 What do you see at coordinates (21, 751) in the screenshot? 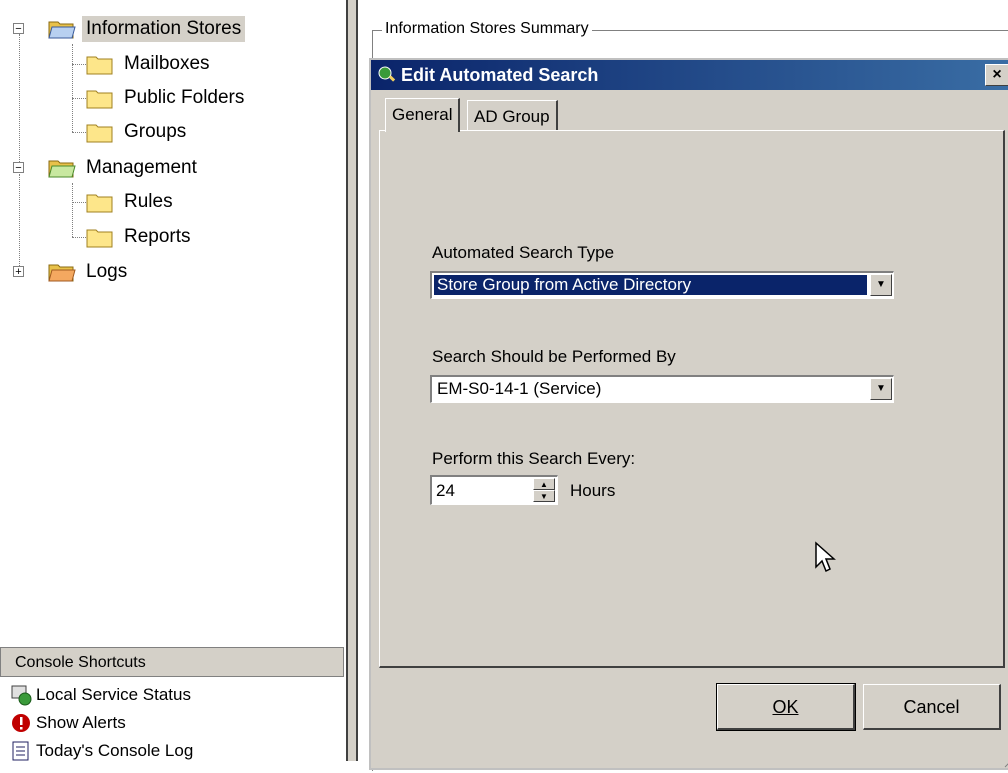
I see `log-icon` at bounding box center [21, 751].